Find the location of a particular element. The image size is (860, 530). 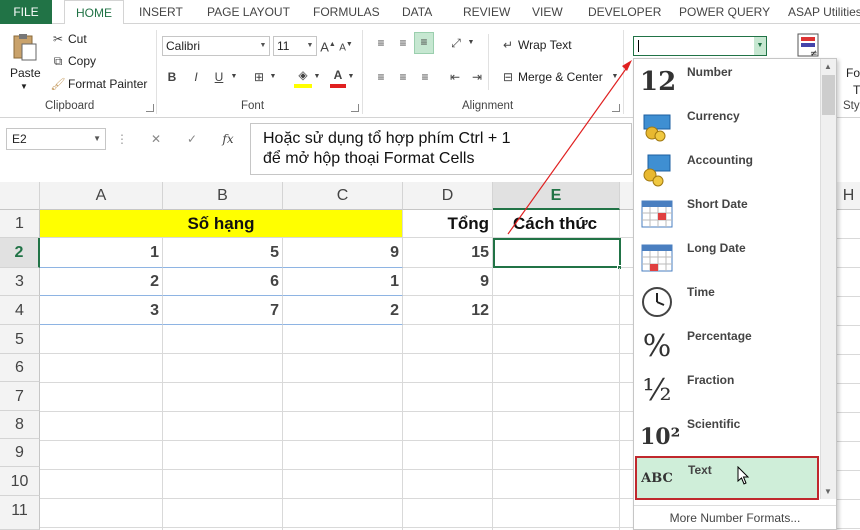

cancel-icon: ✕ is located at coordinates (156, 139).